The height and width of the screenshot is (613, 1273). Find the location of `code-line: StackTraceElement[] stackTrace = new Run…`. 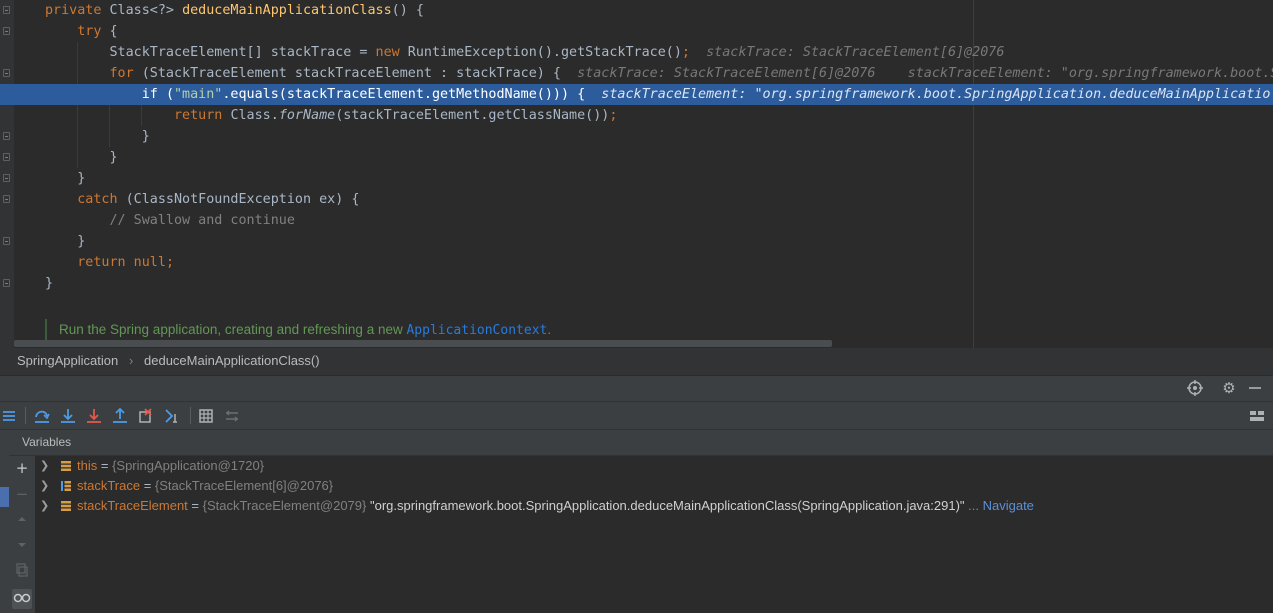

code-line: StackTraceElement[] stackTrace = new Run… is located at coordinates (636, 52).